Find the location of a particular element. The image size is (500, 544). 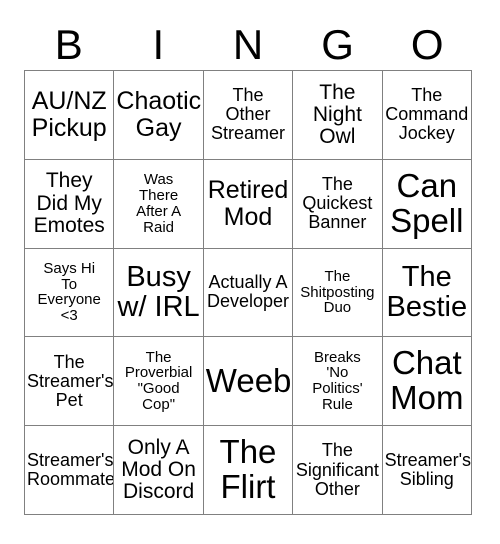

bingo-cell-label: Chaotic Gay is located at coordinates (159, 114).